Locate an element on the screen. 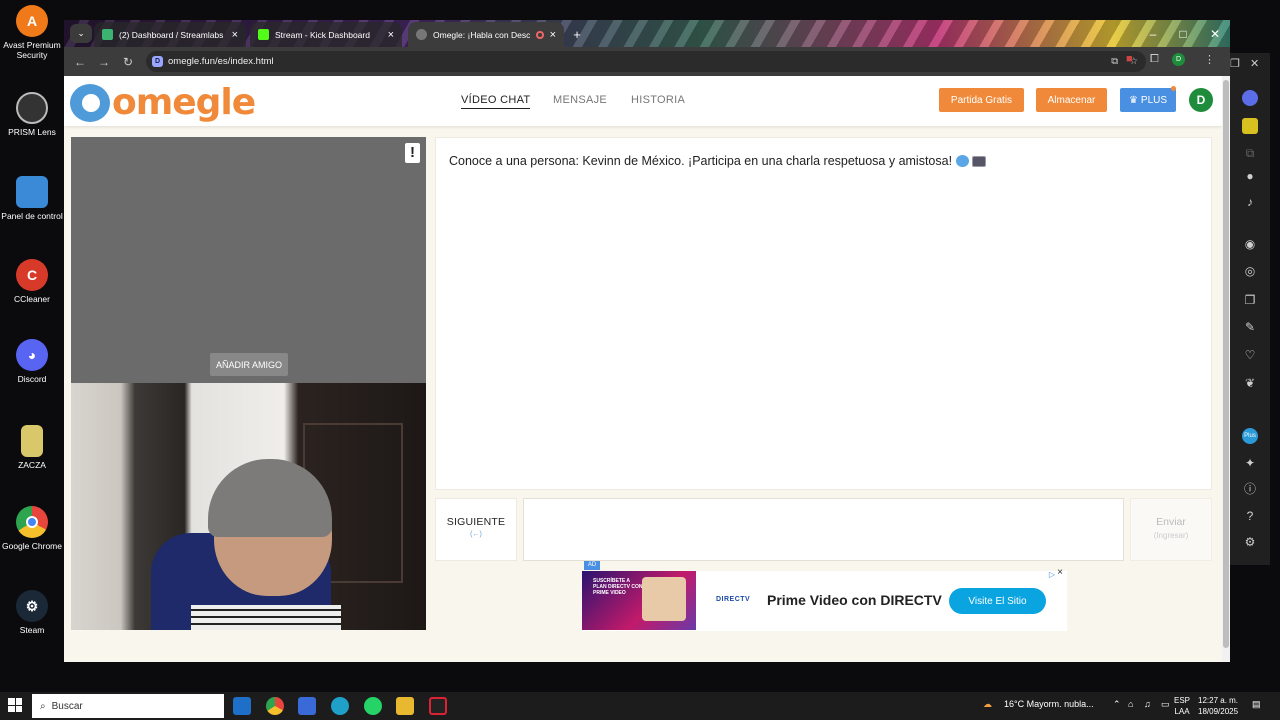  close-panel-icon: ✕ is located at coordinates (1254, 63).